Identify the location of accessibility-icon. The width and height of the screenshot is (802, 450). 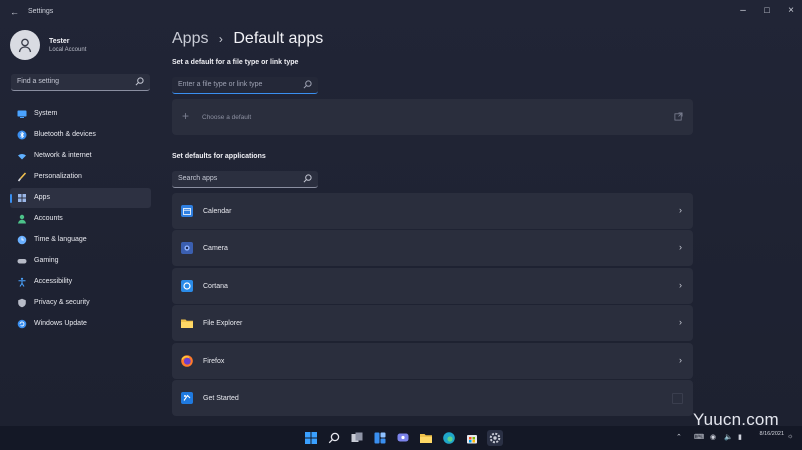
(22, 282).